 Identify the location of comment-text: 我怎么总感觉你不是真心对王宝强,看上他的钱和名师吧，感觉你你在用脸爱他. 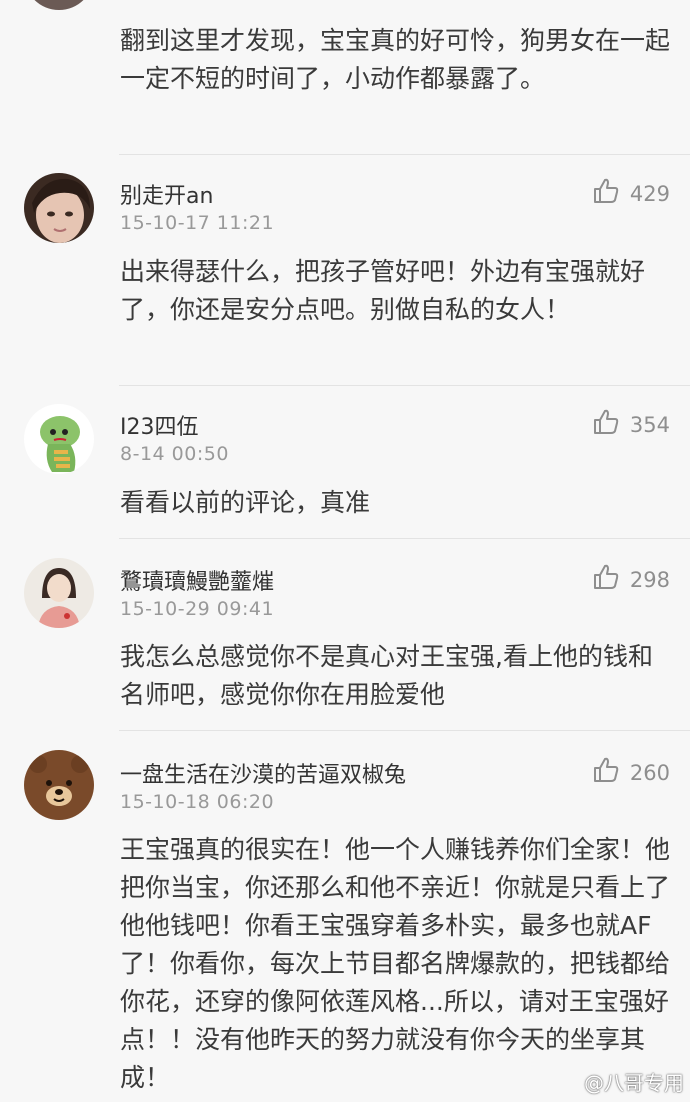
(386, 675).